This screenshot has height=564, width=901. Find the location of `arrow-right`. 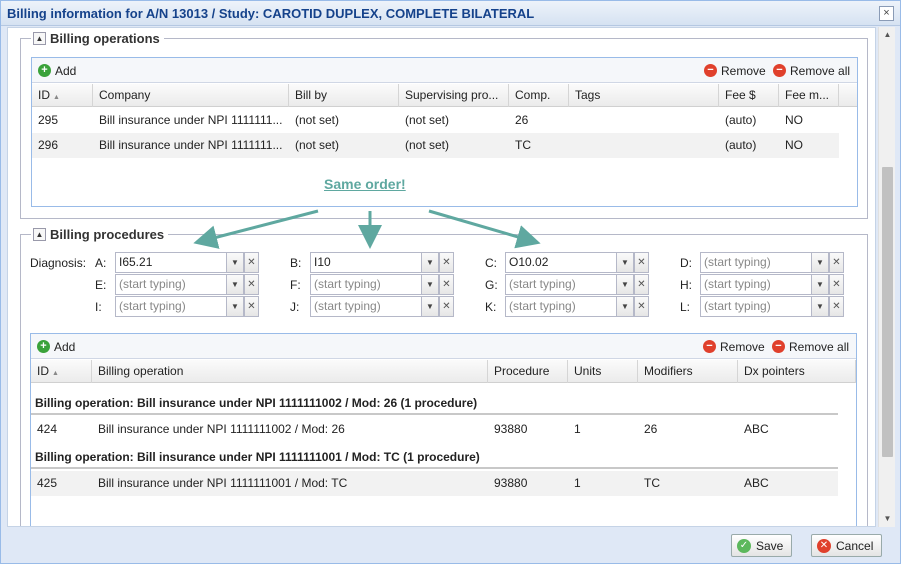

arrow-right is located at coordinates (484, 229).